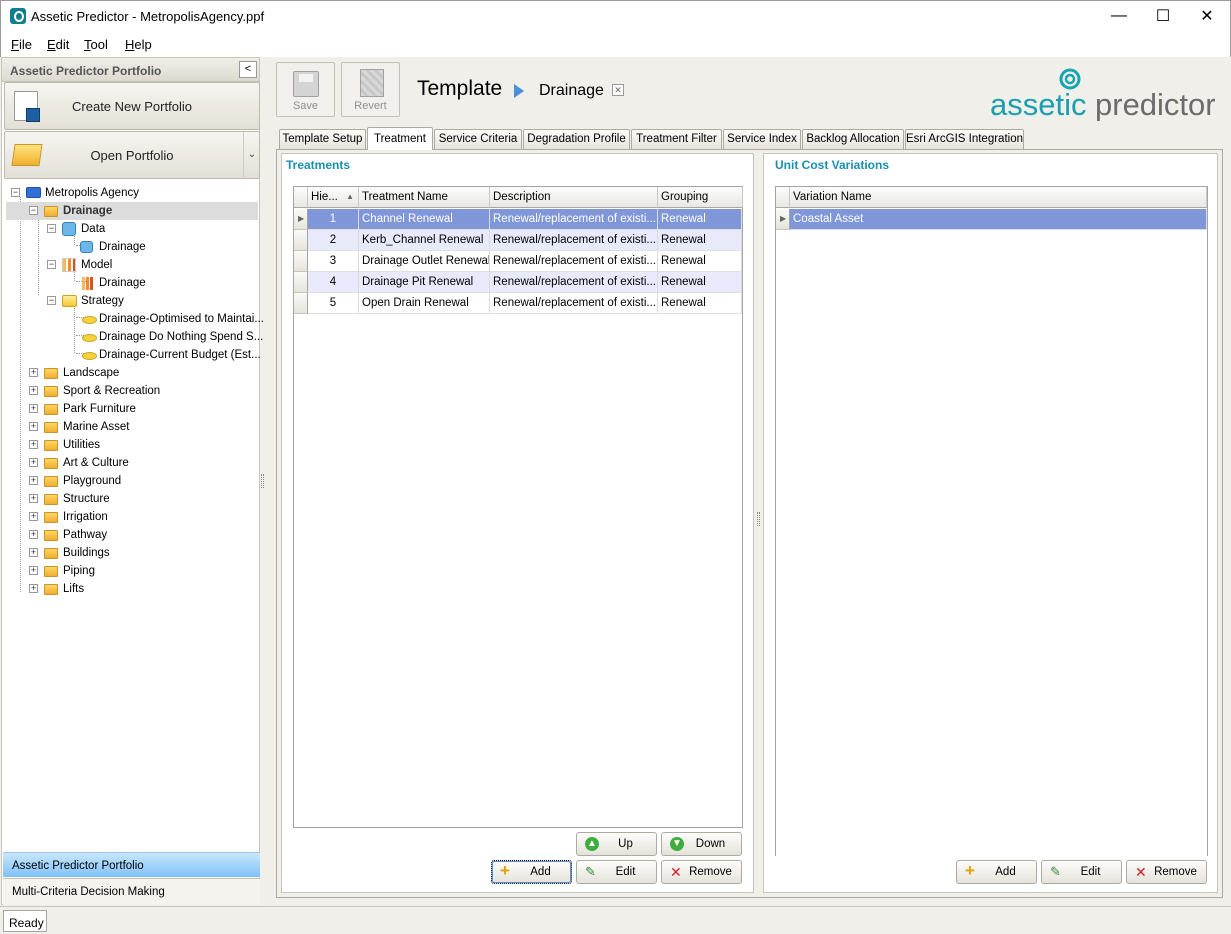 This screenshot has height=934, width=1231. What do you see at coordinates (762, 139) in the screenshot?
I see `tab-5: Service Index` at bounding box center [762, 139].